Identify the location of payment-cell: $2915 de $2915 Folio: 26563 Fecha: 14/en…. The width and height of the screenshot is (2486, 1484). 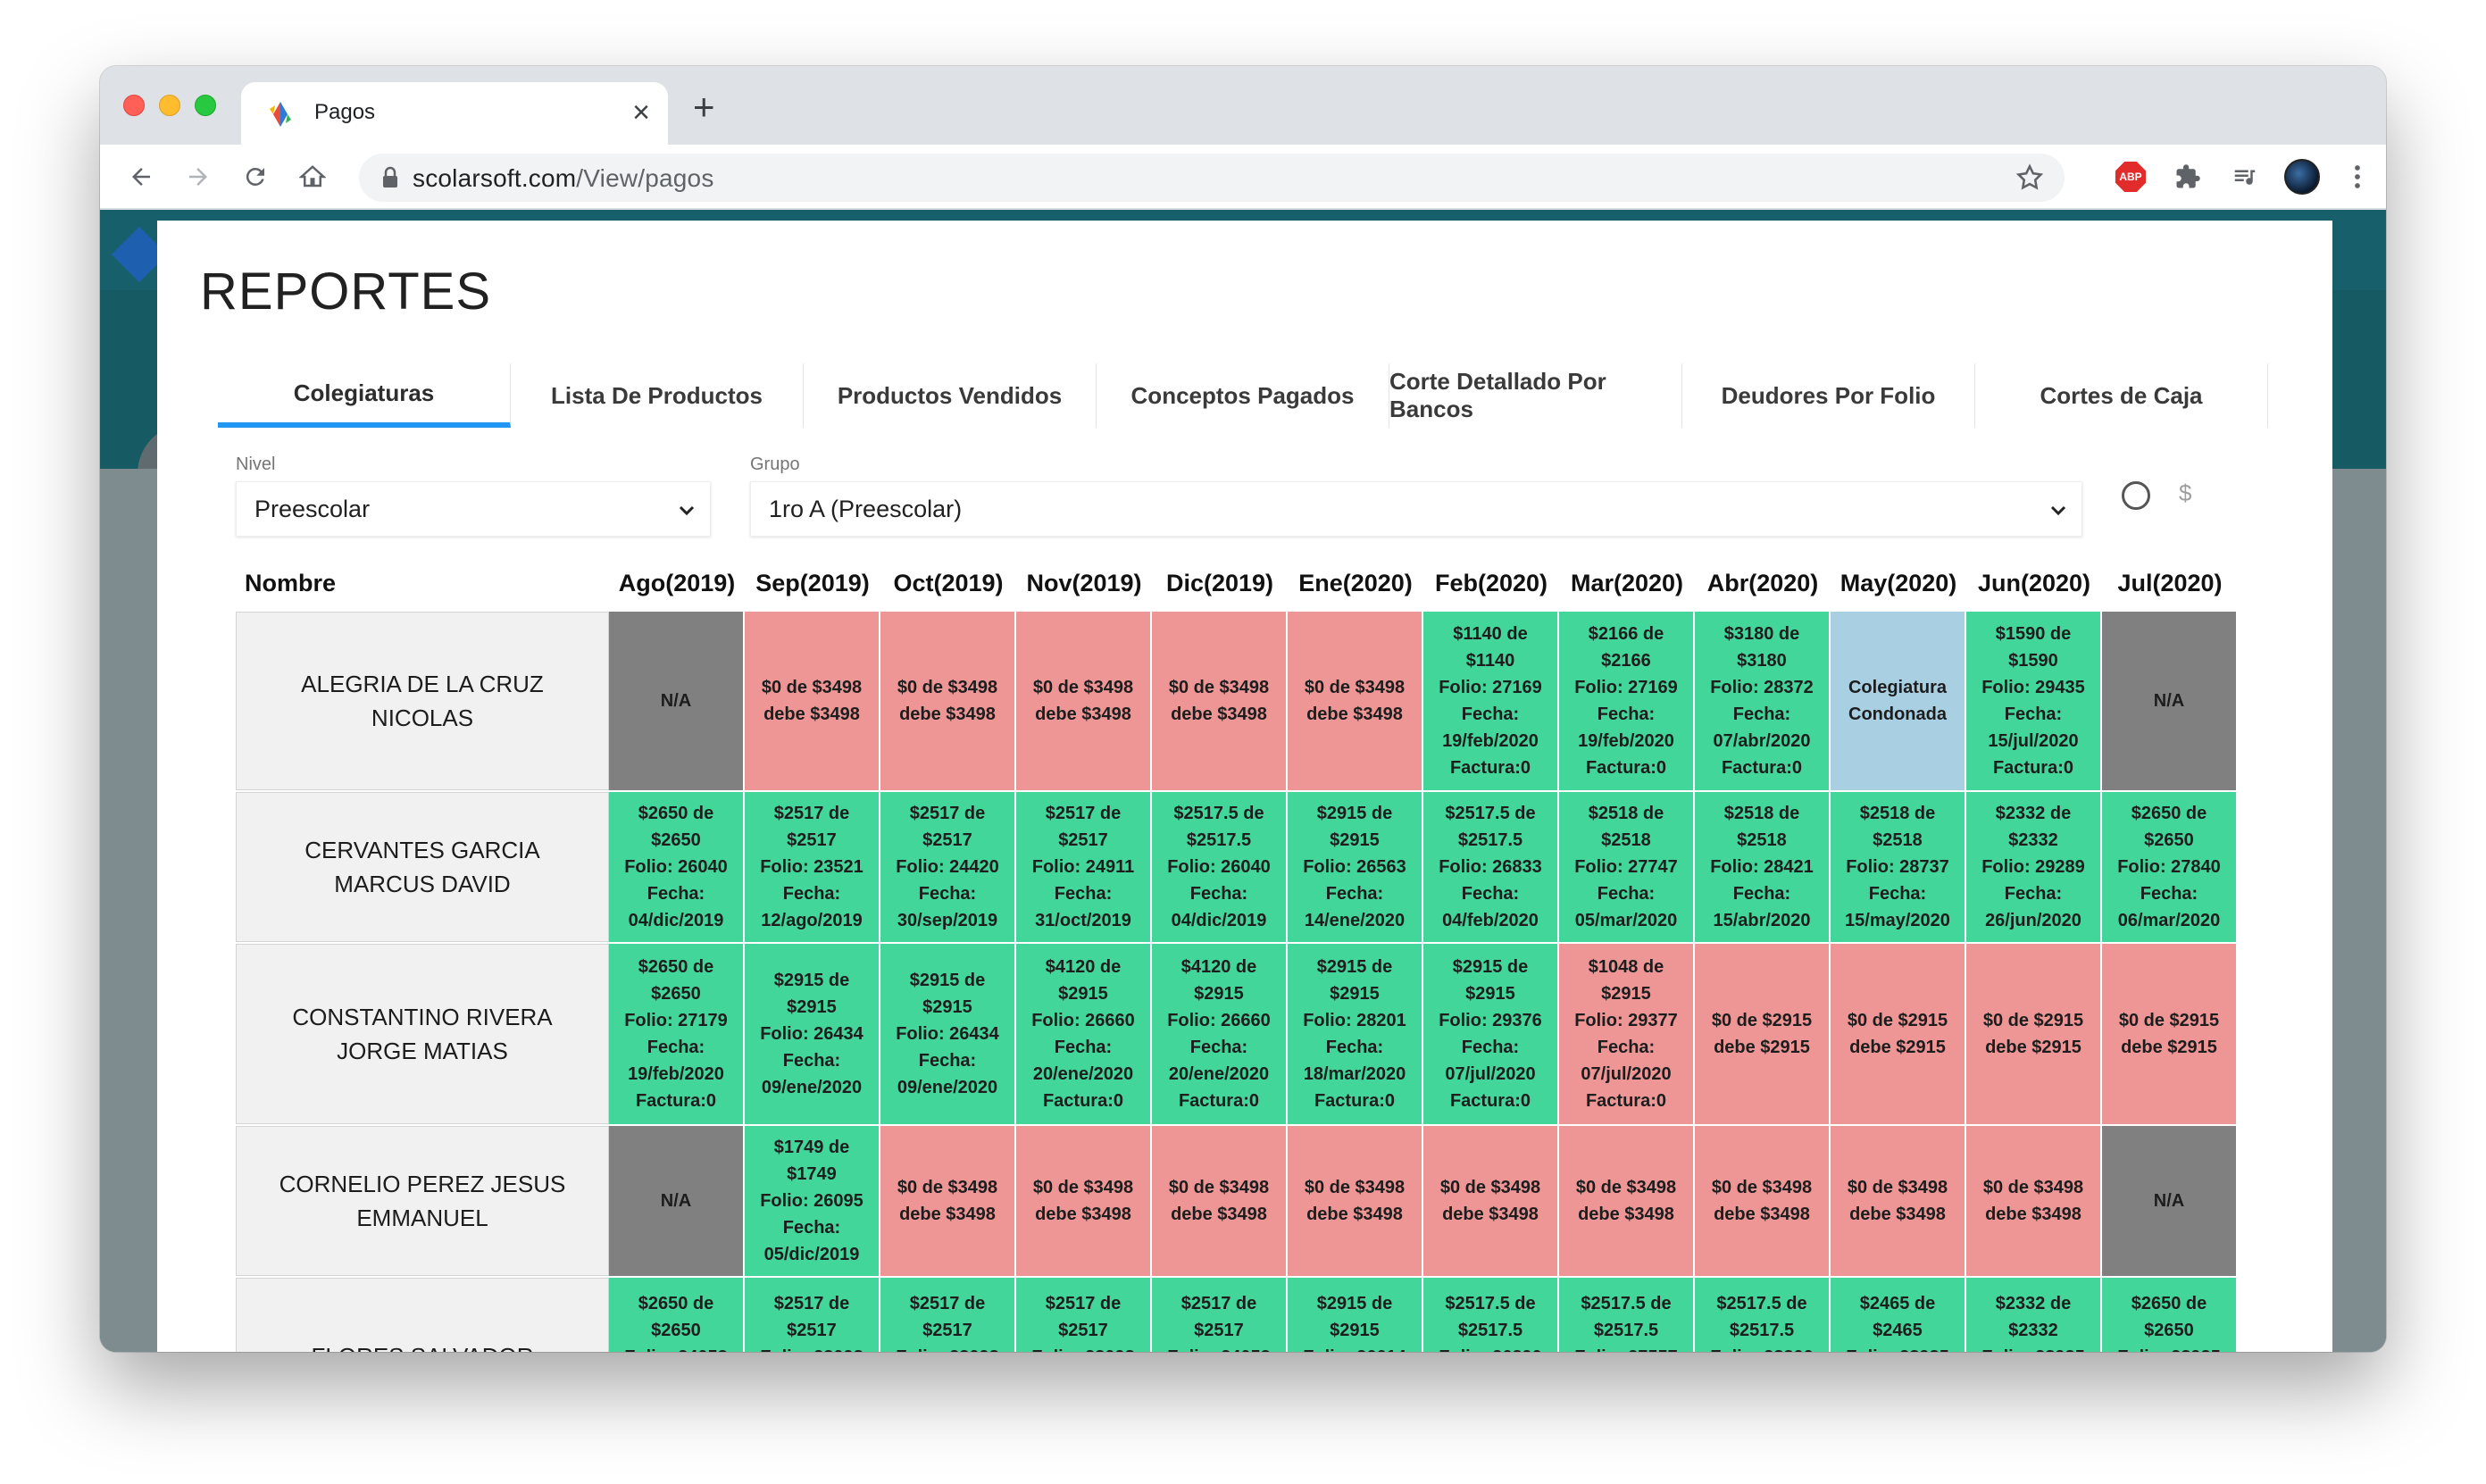
(1355, 867).